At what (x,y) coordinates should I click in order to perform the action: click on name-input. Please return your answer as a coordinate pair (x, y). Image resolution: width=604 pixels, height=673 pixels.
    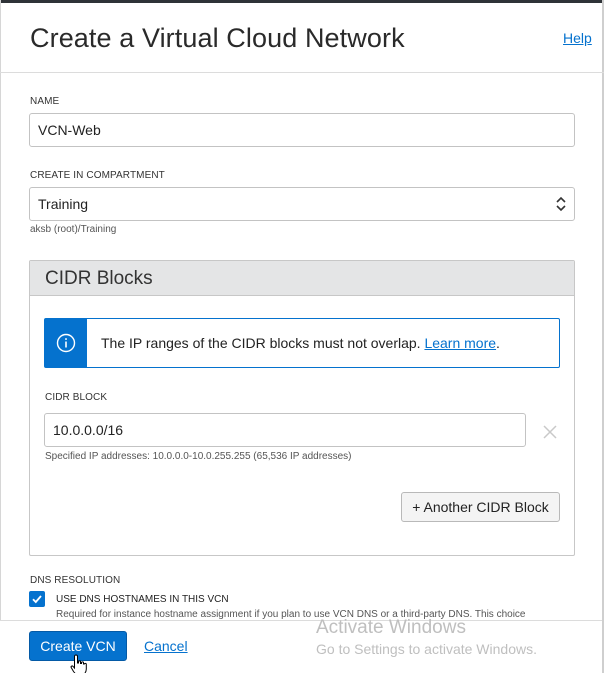
    Looking at the image, I should click on (302, 130).